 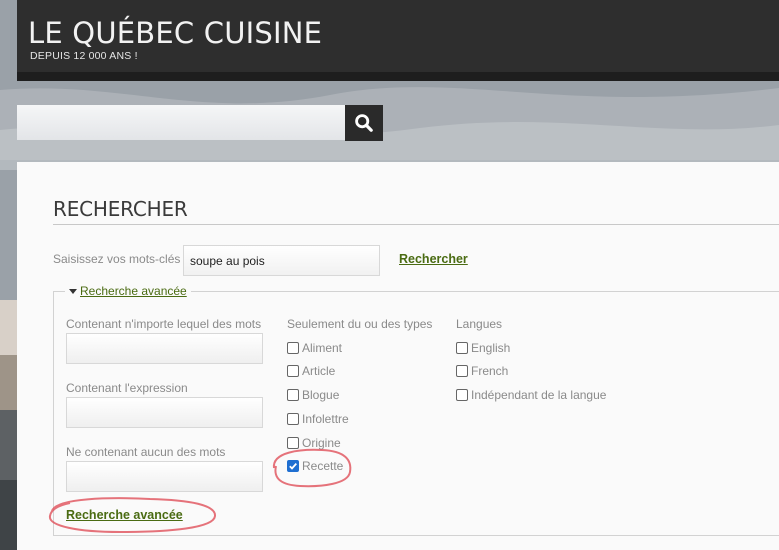 What do you see at coordinates (164, 324) in the screenshot?
I see `contains-any-label: Contenant n'importe lequel des mots` at bounding box center [164, 324].